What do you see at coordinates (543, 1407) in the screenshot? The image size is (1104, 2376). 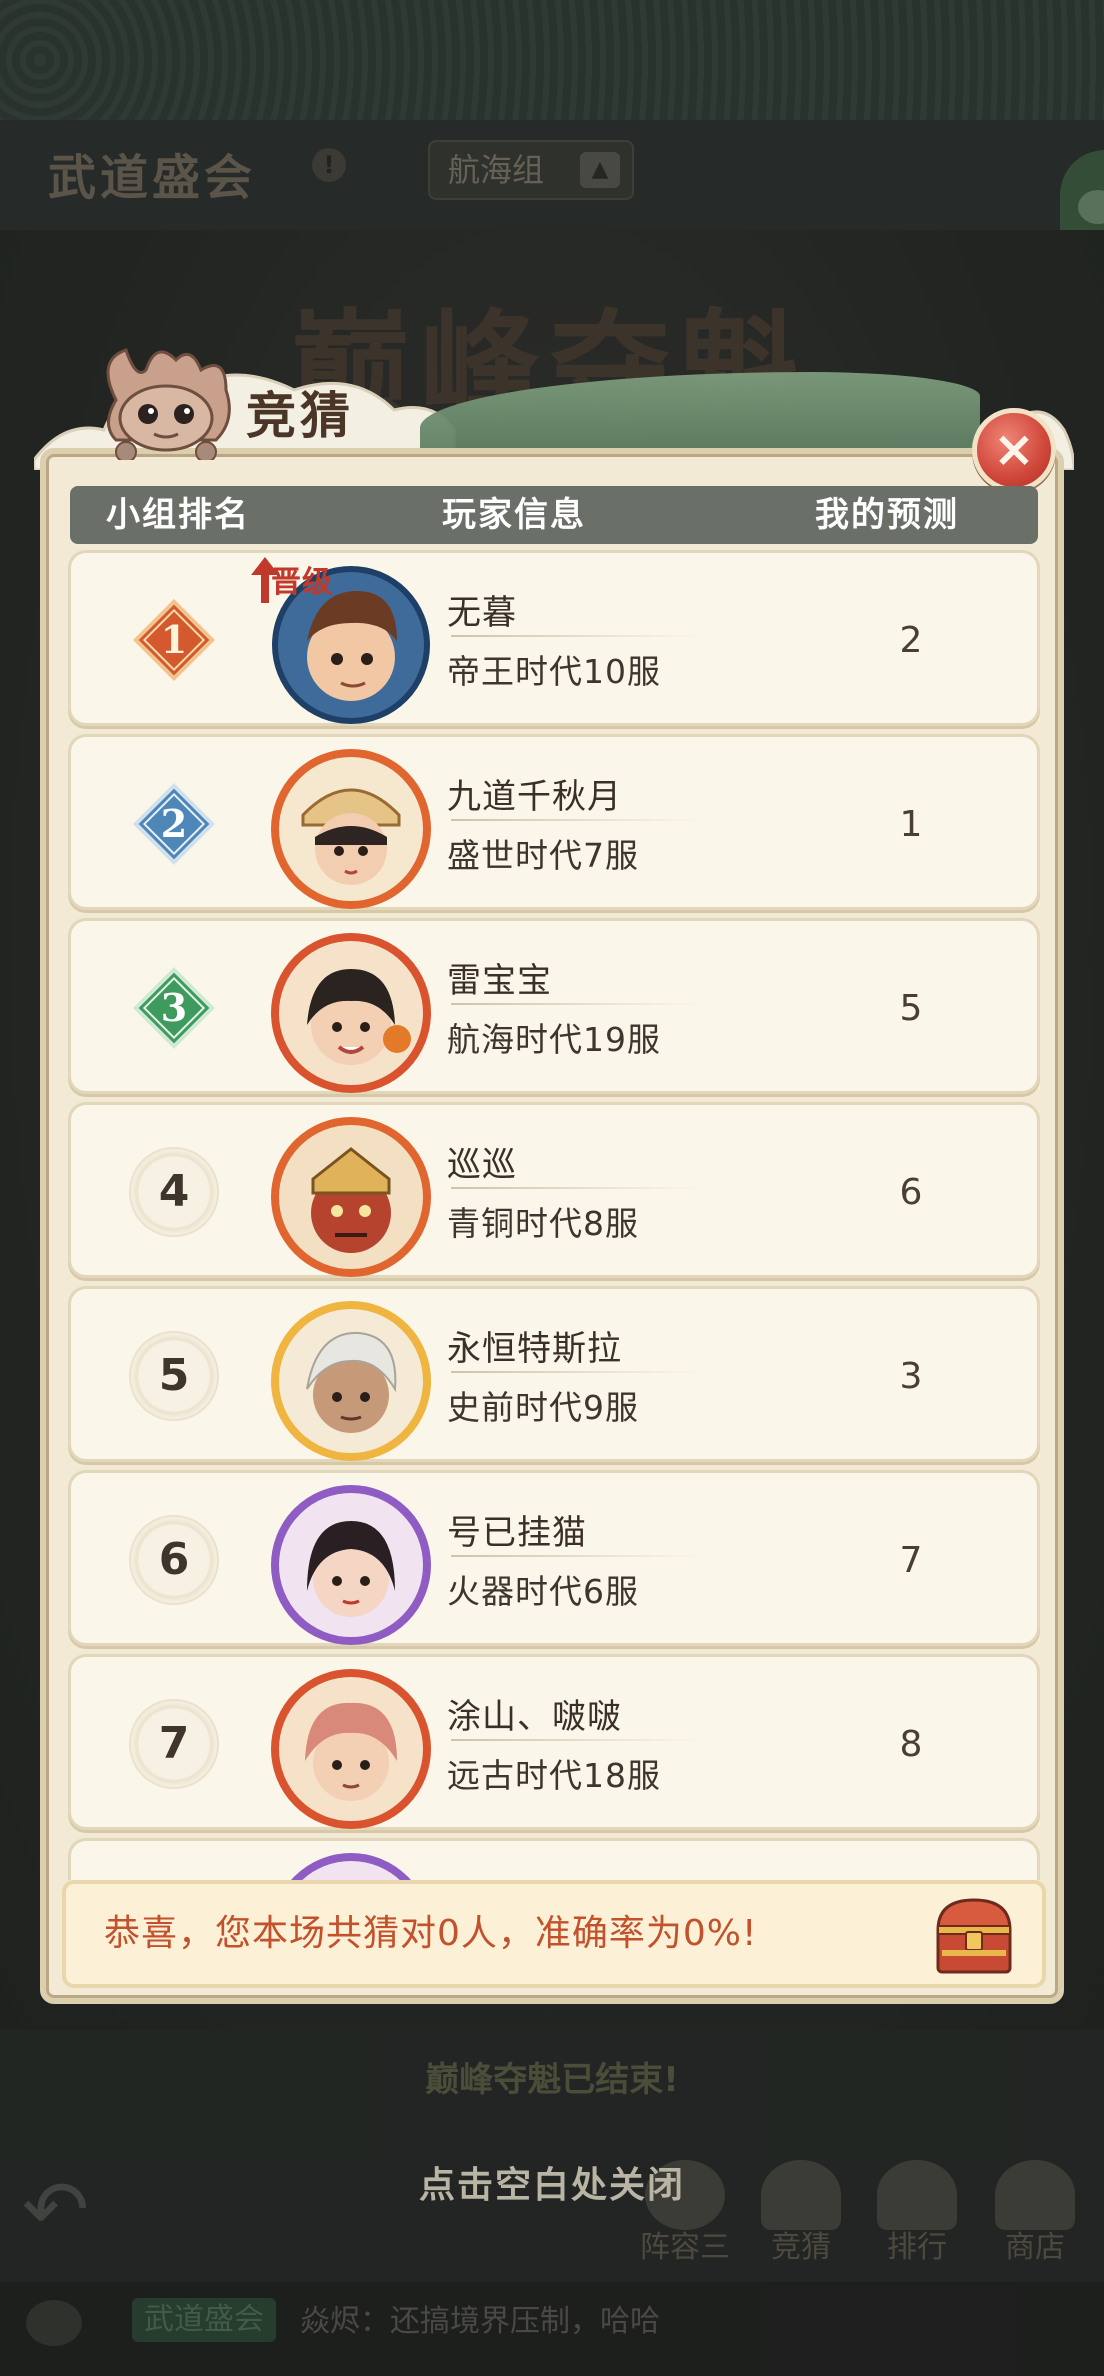 I see `player-server: 史前时代9服` at bounding box center [543, 1407].